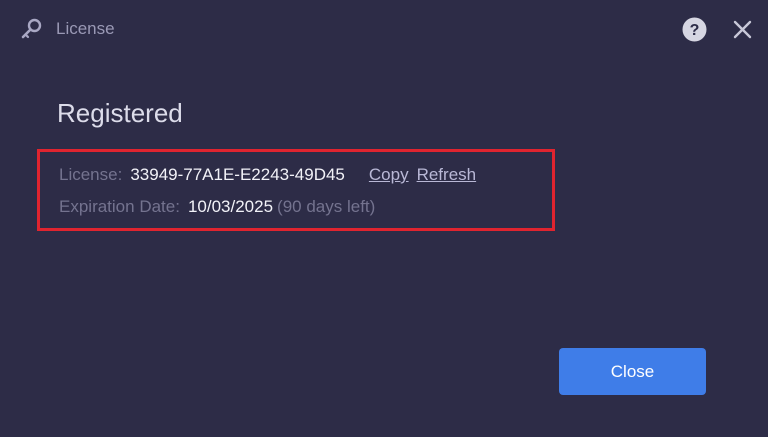 This screenshot has height=437, width=768. What do you see at coordinates (91, 174) in the screenshot?
I see `license-label: License:` at bounding box center [91, 174].